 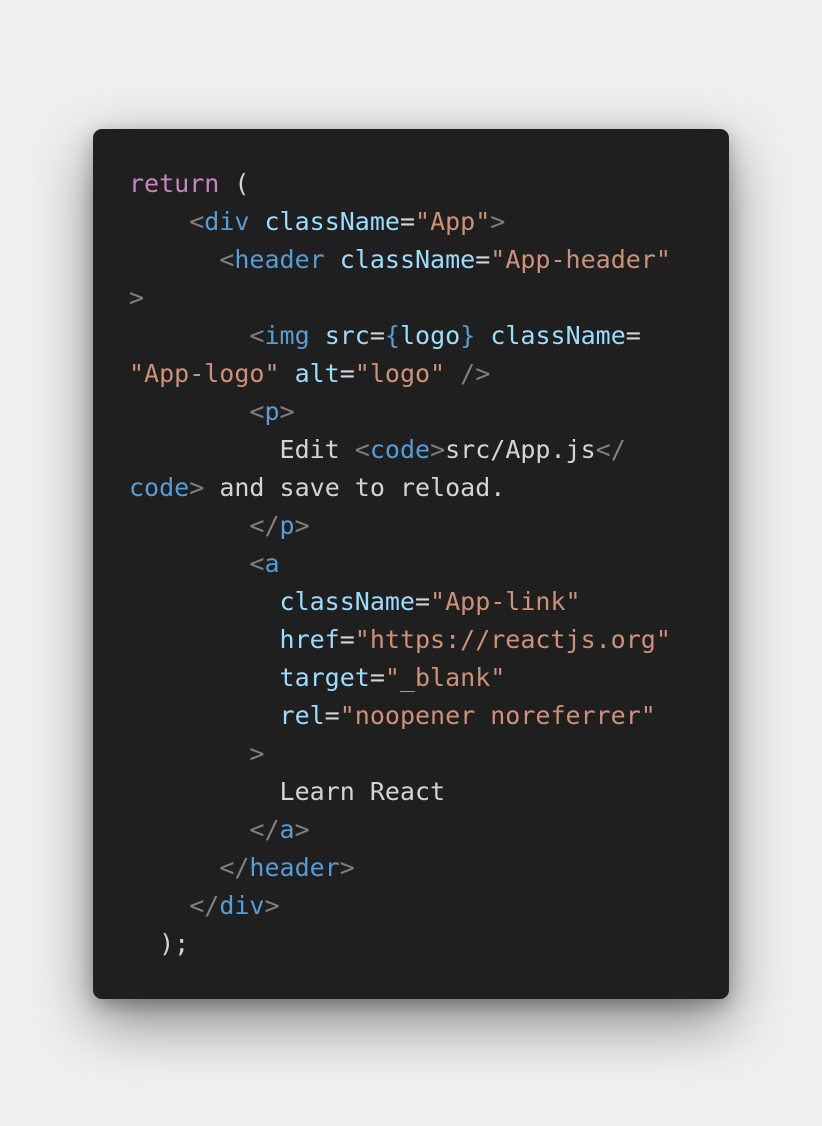 I want to click on code-token: "App-header", so click(x=580, y=259).